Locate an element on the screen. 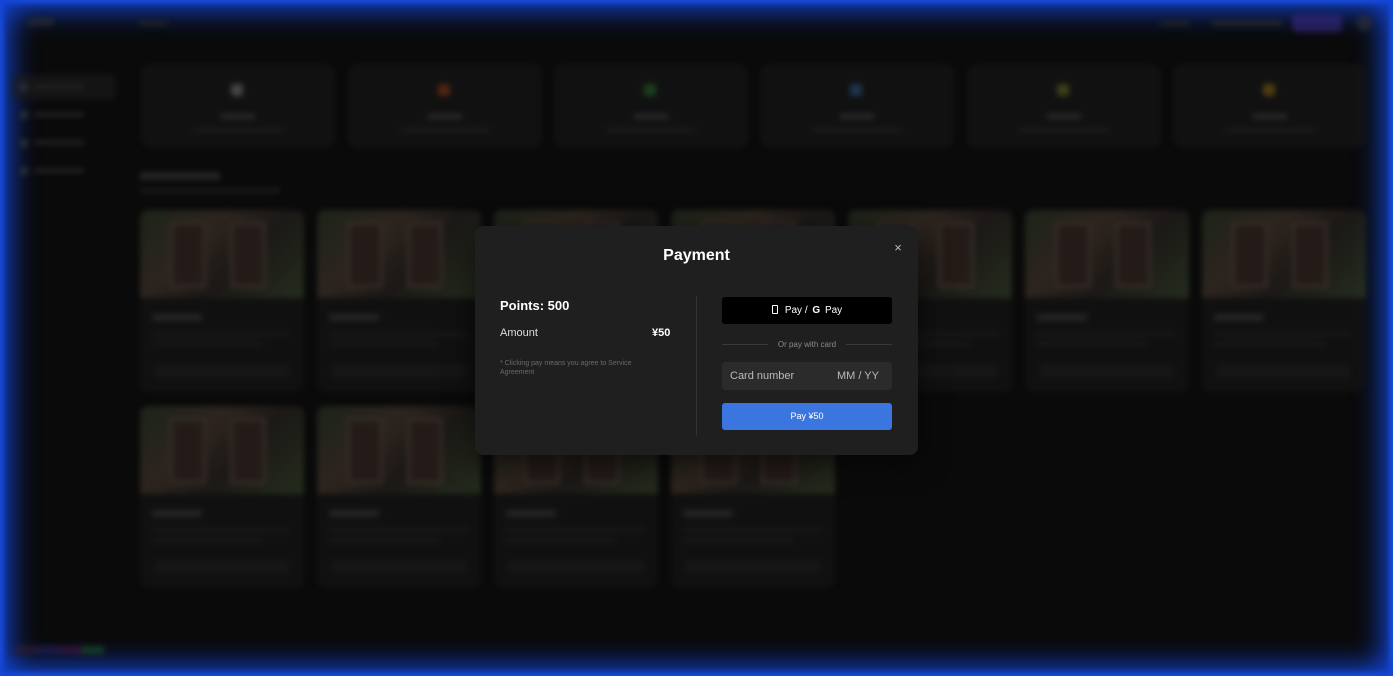  modal-divider is located at coordinates (696, 366).